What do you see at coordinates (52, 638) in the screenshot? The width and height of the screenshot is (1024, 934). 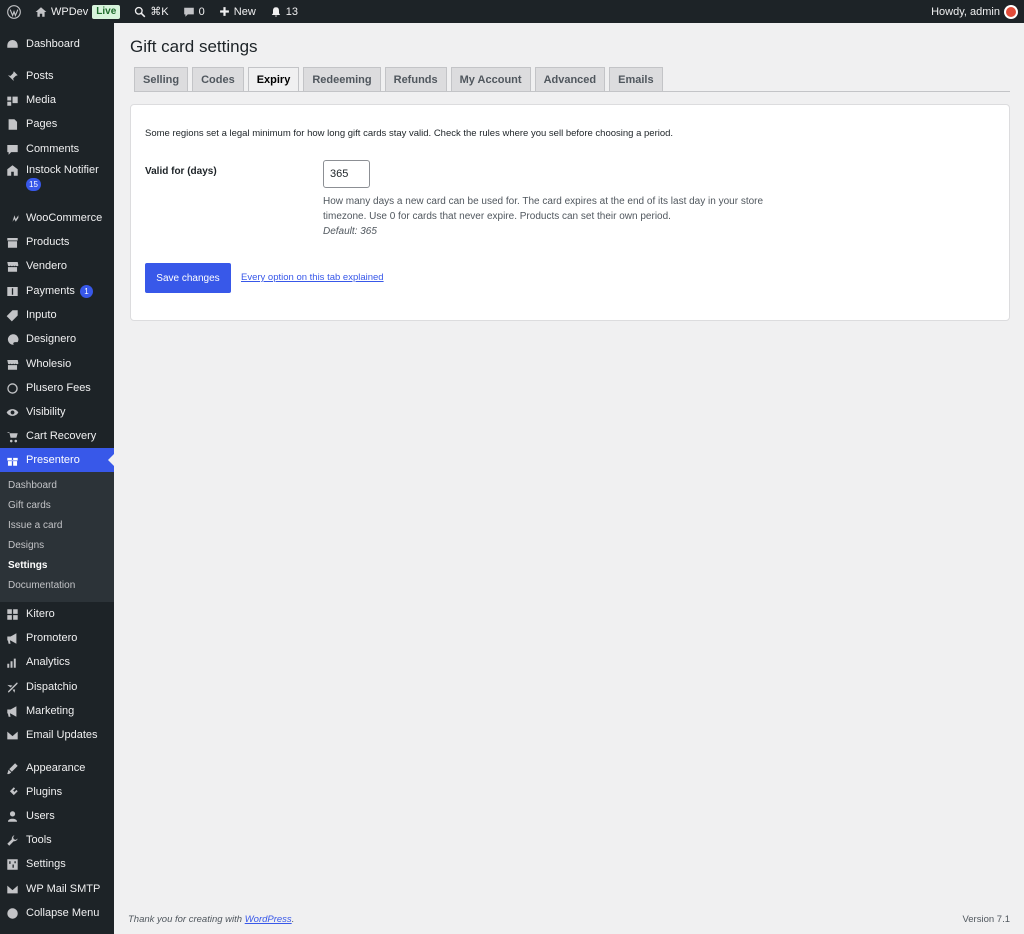 I see `sidebar-item-label: Promotero` at bounding box center [52, 638].